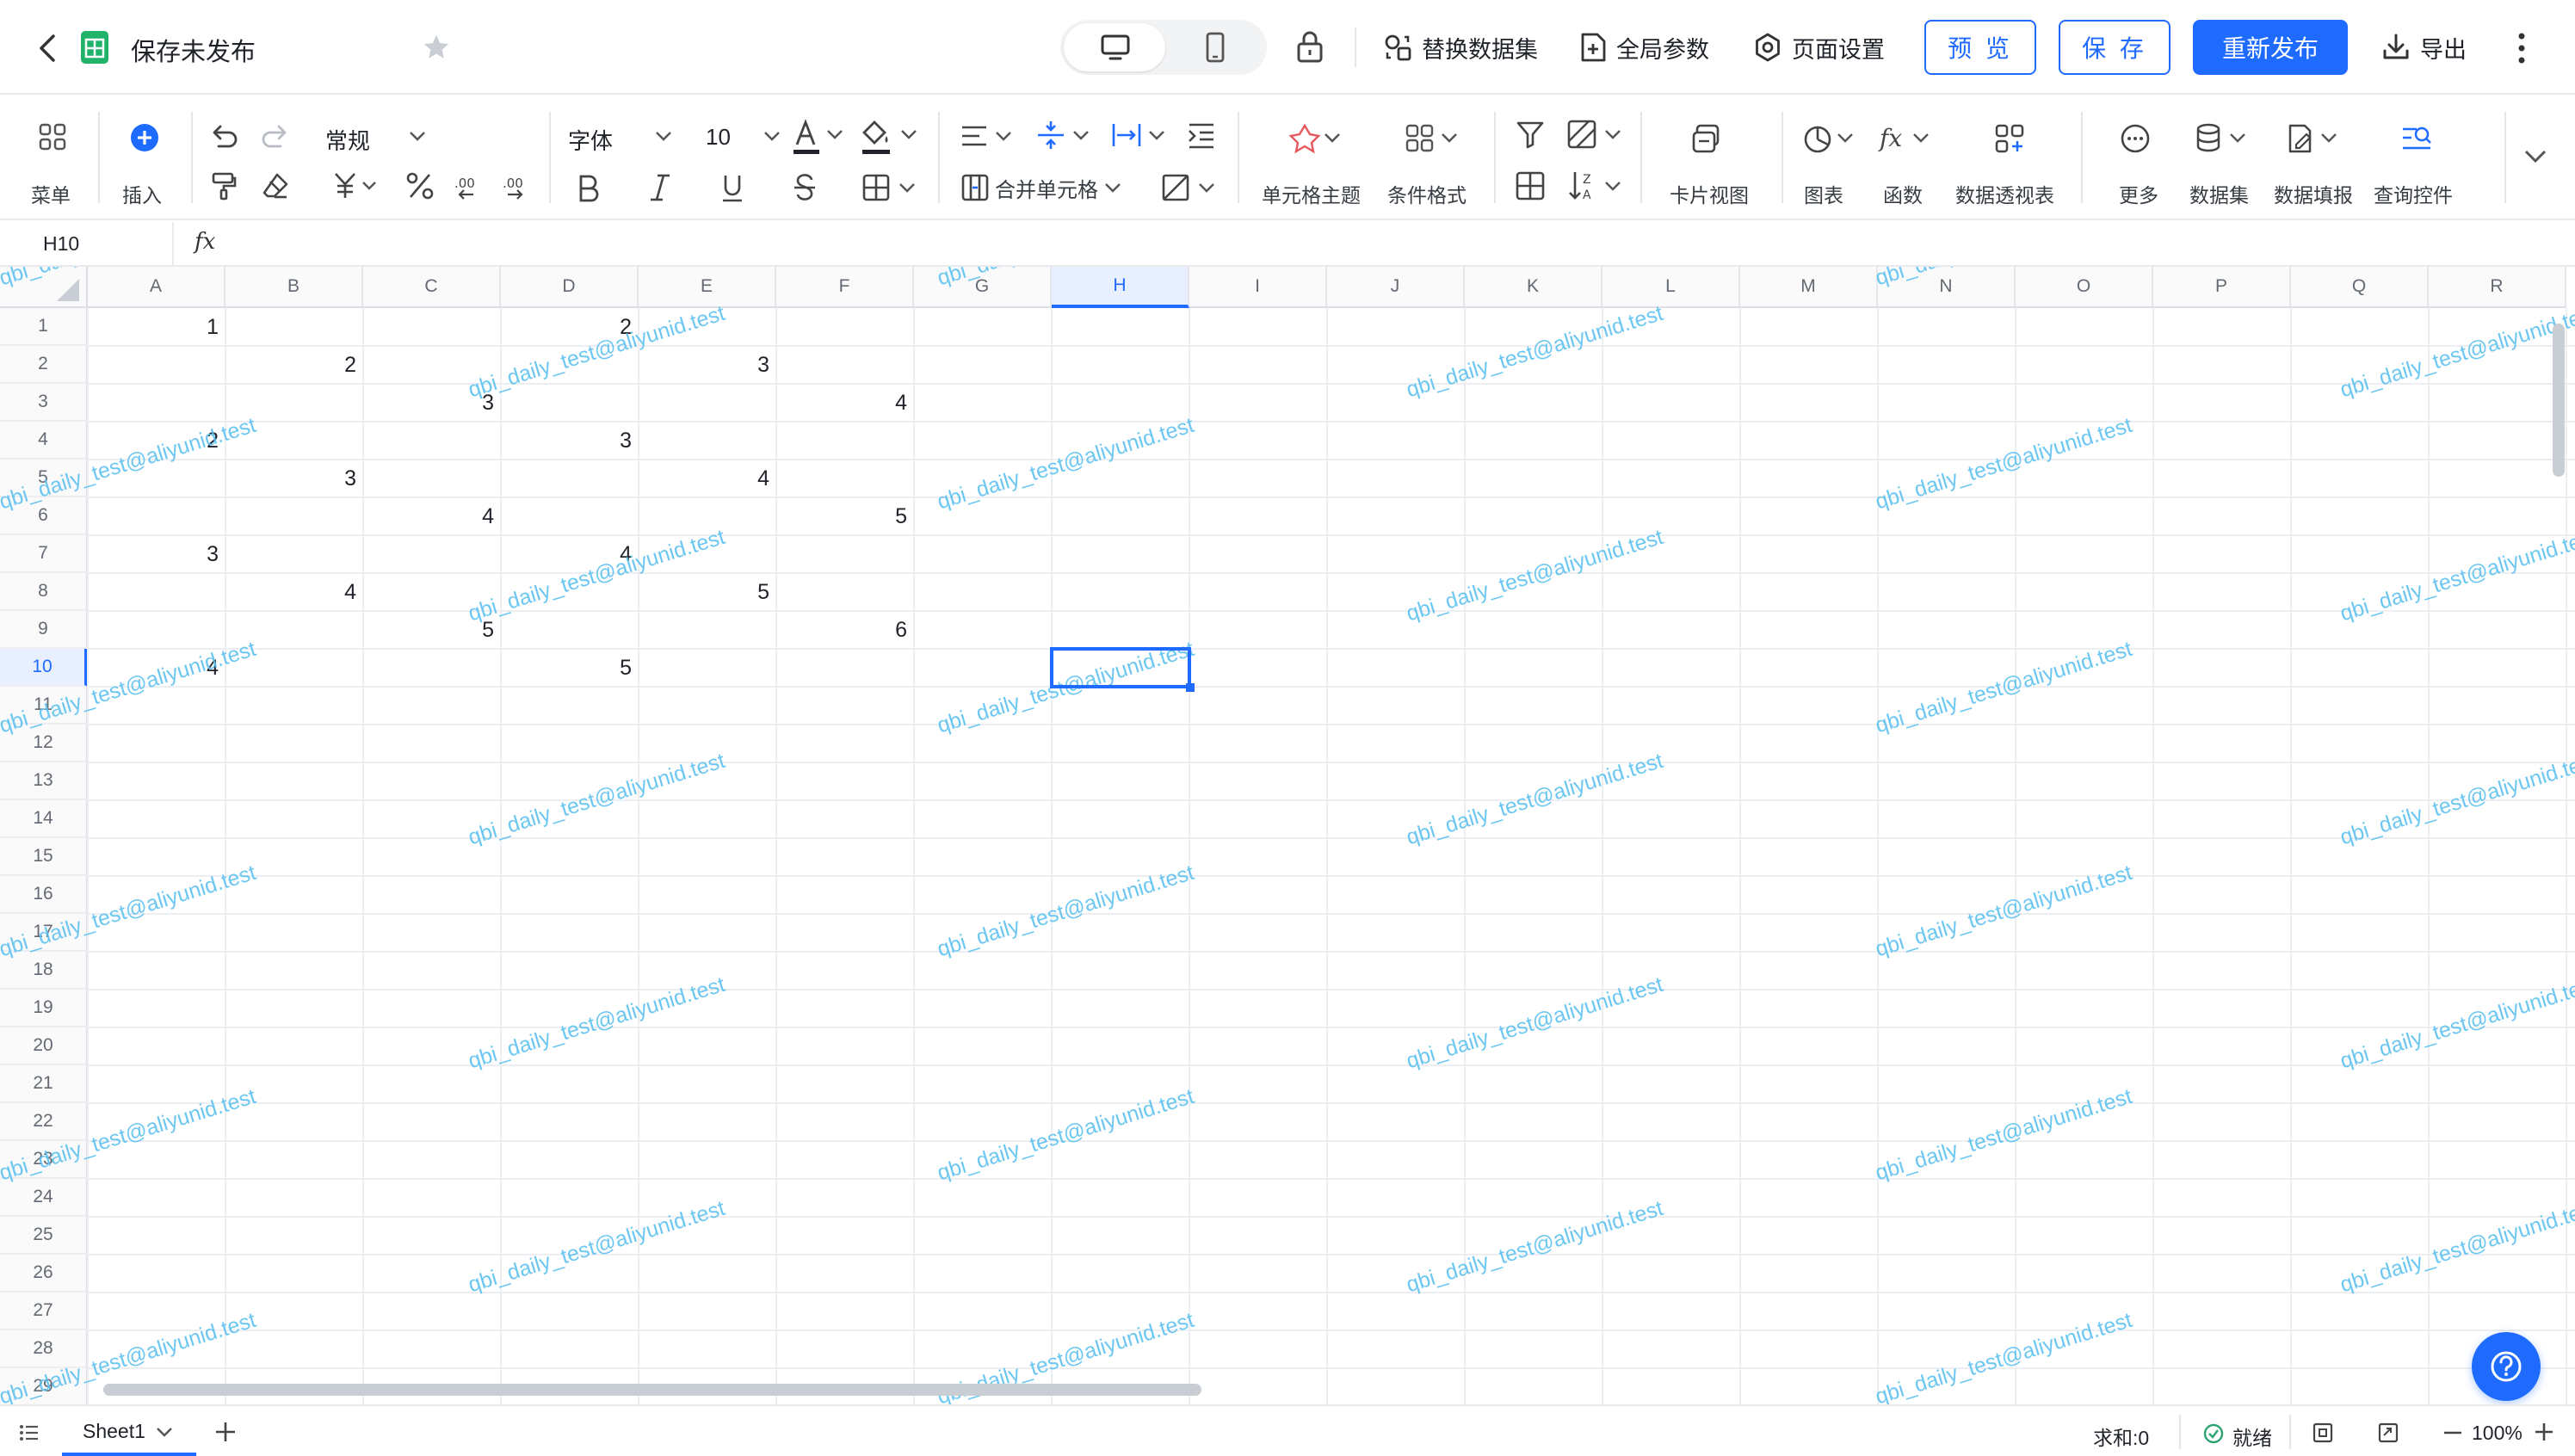 Image resolution: width=2575 pixels, height=1456 pixels. Describe the element at coordinates (1597, 186) in the screenshot. I see `sort-icon: ZA` at that location.